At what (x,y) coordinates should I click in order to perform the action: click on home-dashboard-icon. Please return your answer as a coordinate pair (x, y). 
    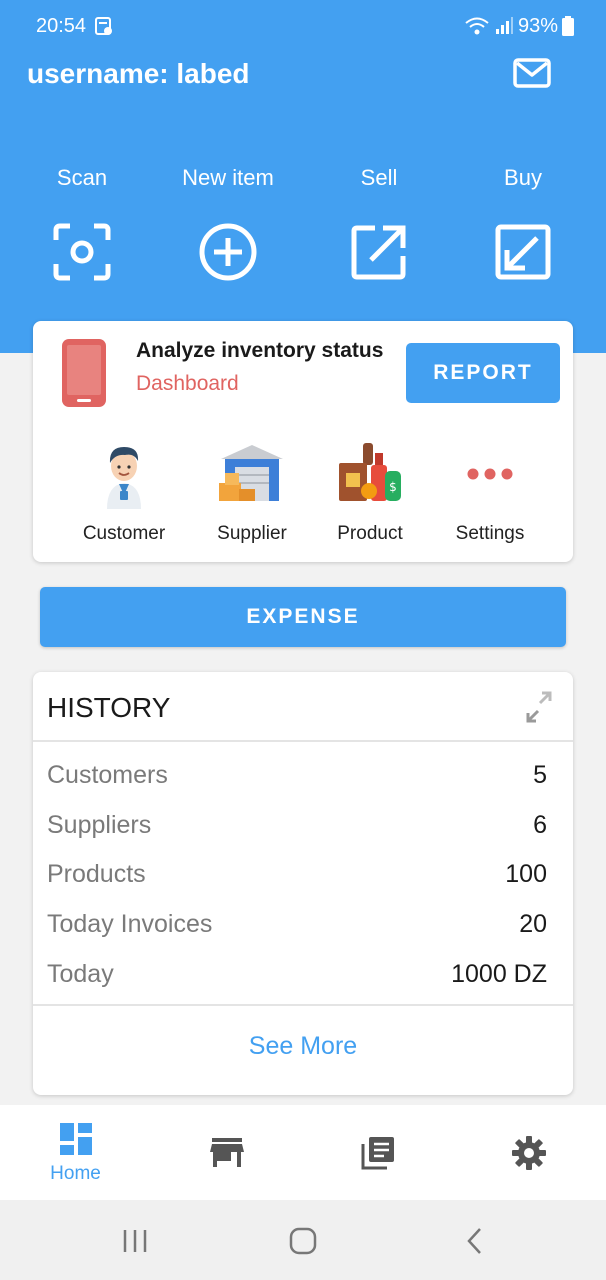
    Looking at the image, I should click on (75, 1139).